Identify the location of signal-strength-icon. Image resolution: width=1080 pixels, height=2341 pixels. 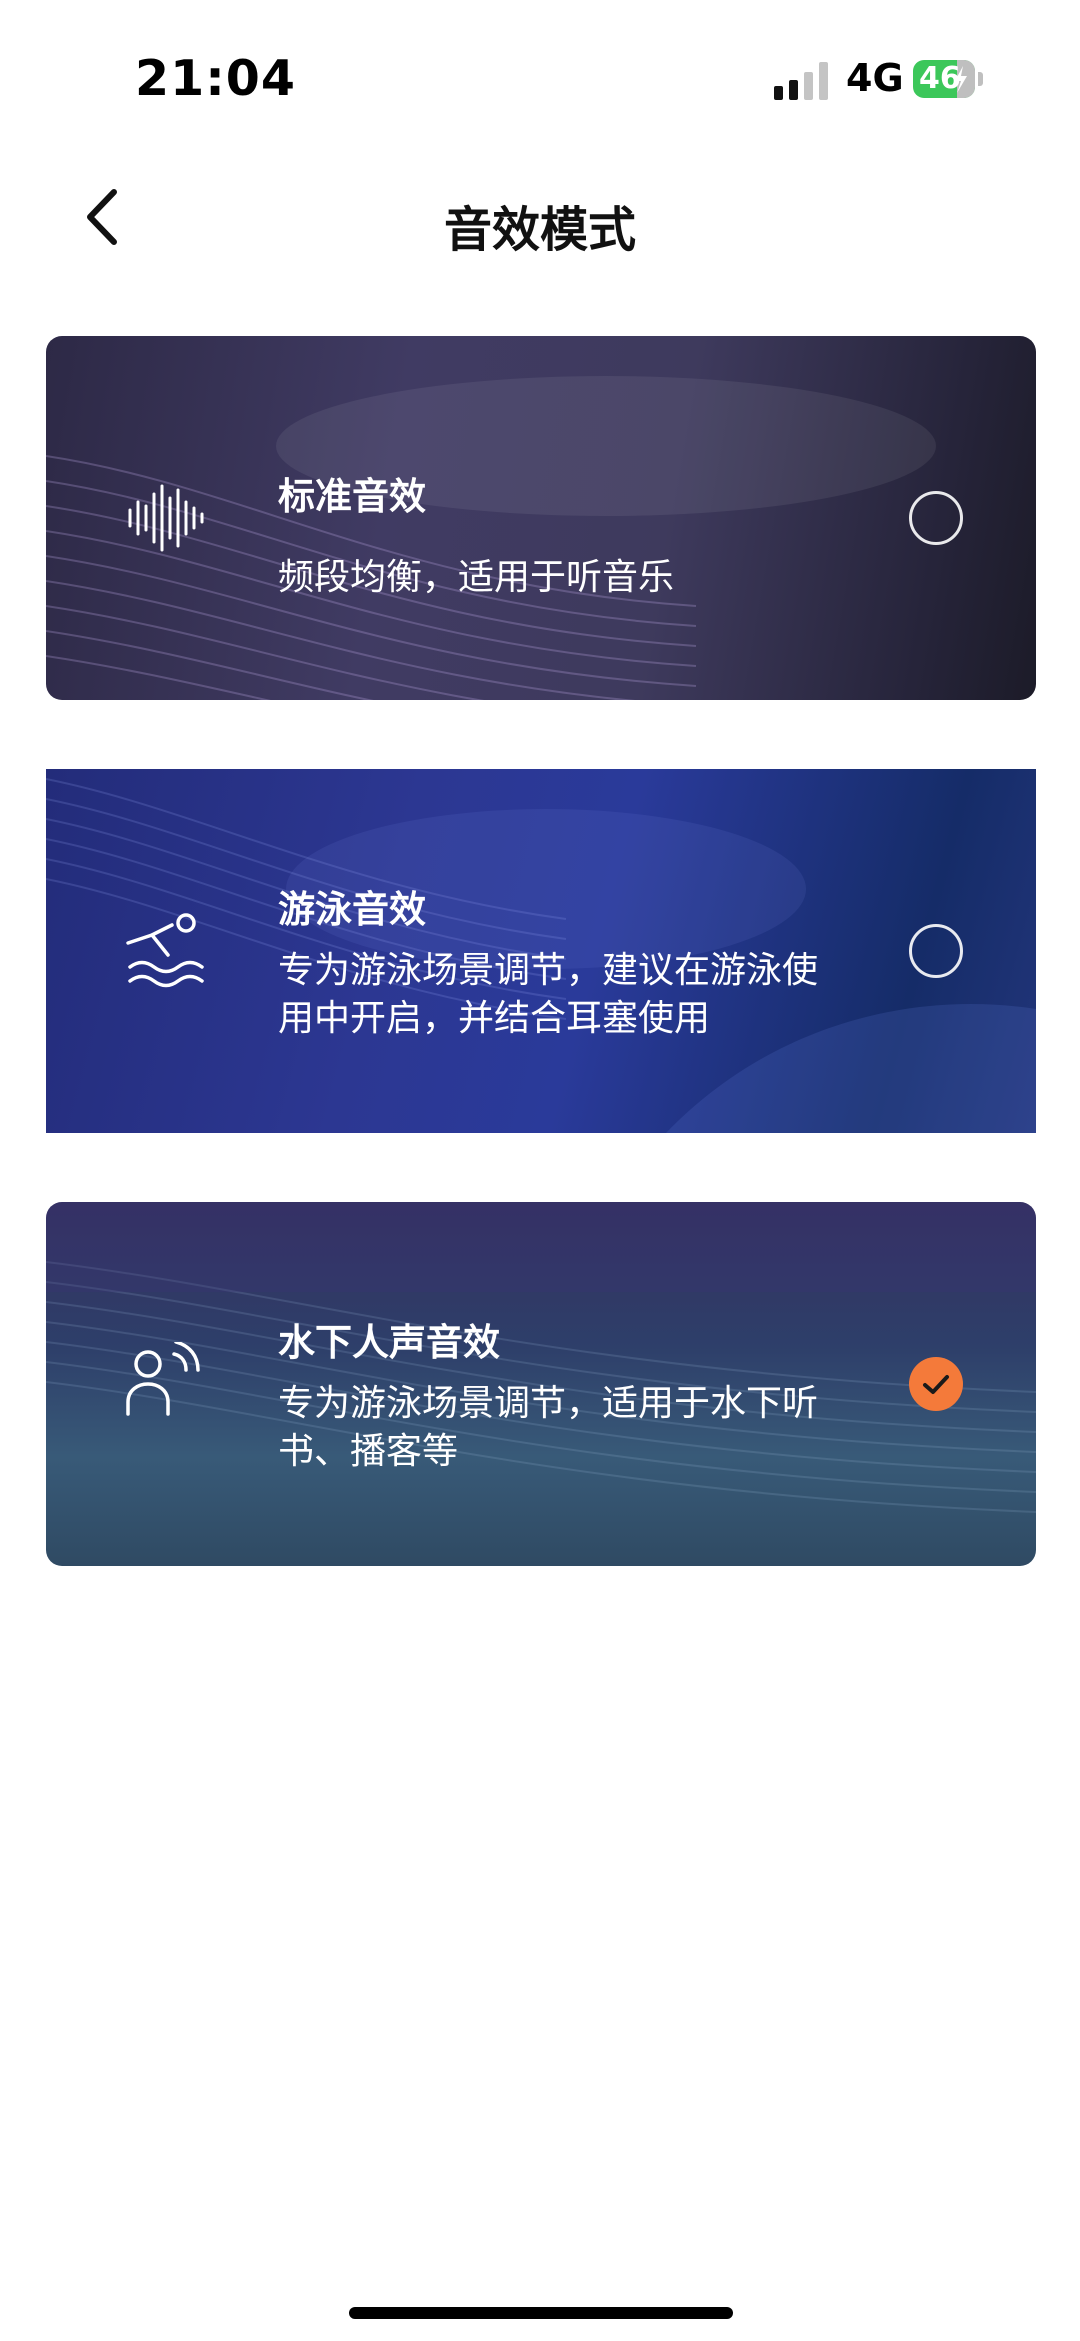
(802, 80).